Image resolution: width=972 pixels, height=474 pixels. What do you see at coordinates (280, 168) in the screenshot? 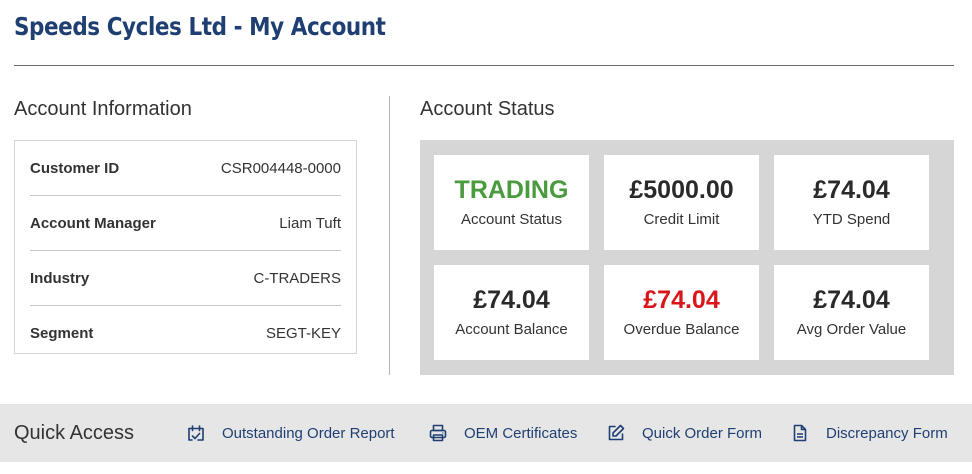
I see `info-value: CSR004448-0000` at bounding box center [280, 168].